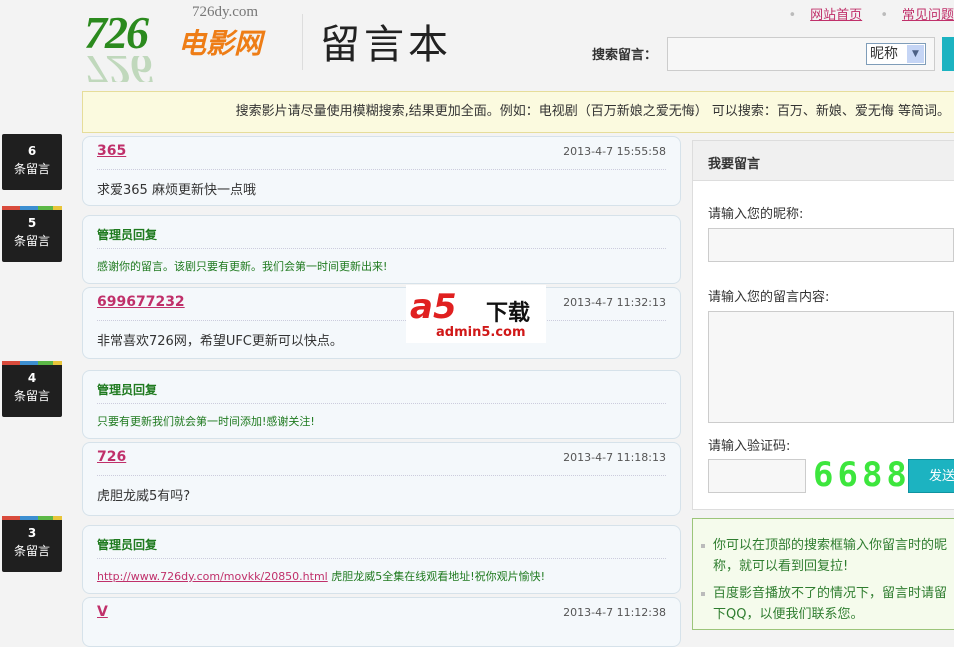 The width and height of the screenshot is (954, 647). What do you see at coordinates (32, 533) in the screenshot?
I see `badge-count: 3` at bounding box center [32, 533].